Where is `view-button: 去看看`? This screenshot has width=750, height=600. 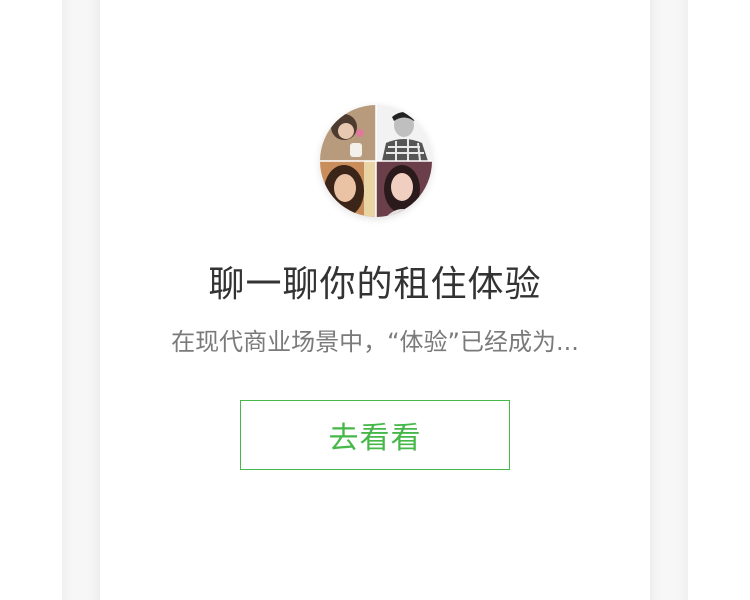
view-button: 去看看 is located at coordinates (375, 435).